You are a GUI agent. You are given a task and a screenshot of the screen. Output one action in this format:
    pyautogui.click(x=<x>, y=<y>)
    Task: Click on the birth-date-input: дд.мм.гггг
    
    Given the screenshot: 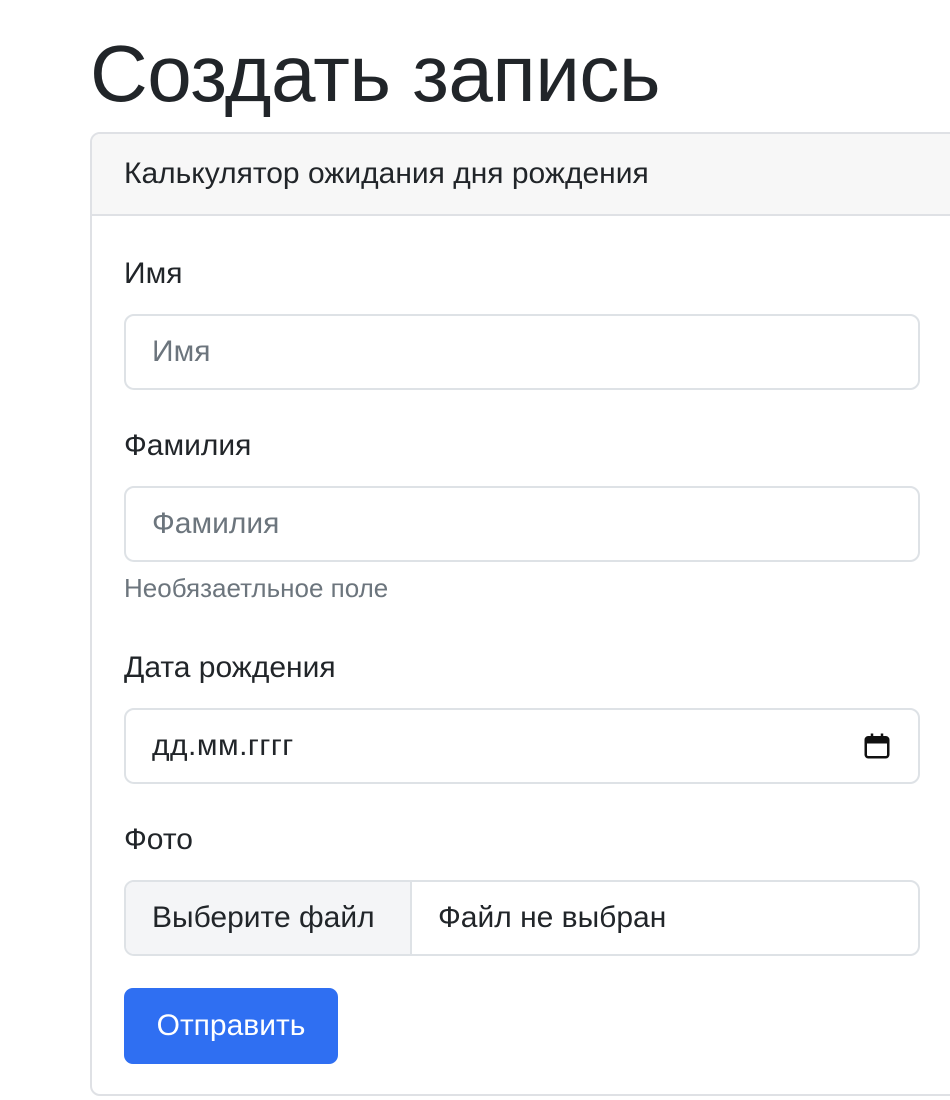 What is the action you would take?
    pyautogui.click(x=522, y=746)
    